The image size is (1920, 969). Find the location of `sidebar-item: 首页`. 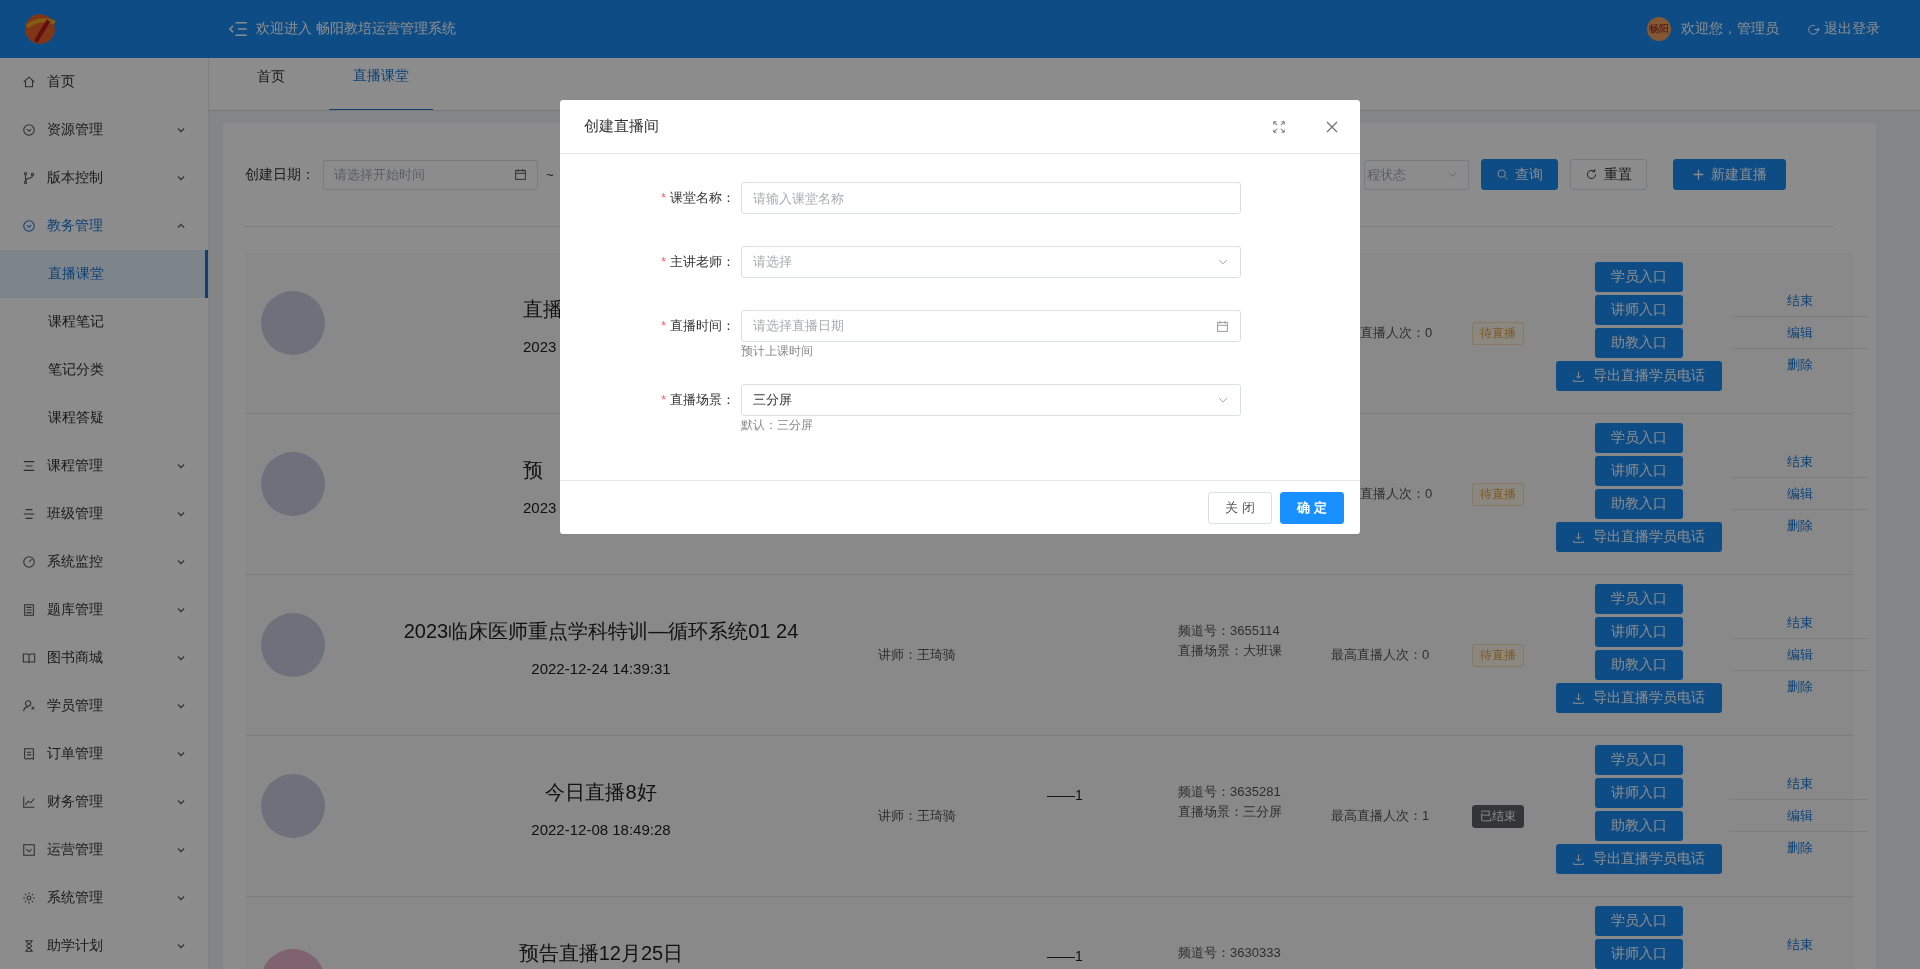

sidebar-item: 首页 is located at coordinates (104, 82).